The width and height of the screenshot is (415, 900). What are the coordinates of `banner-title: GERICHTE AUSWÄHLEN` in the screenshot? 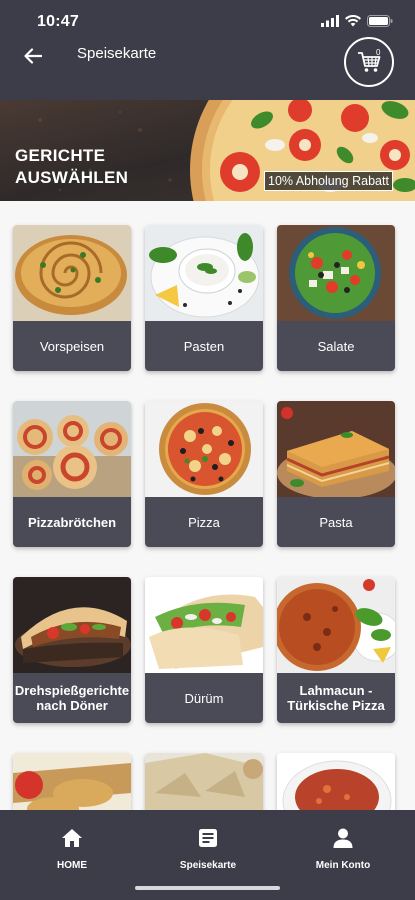 It's located at (72, 166).